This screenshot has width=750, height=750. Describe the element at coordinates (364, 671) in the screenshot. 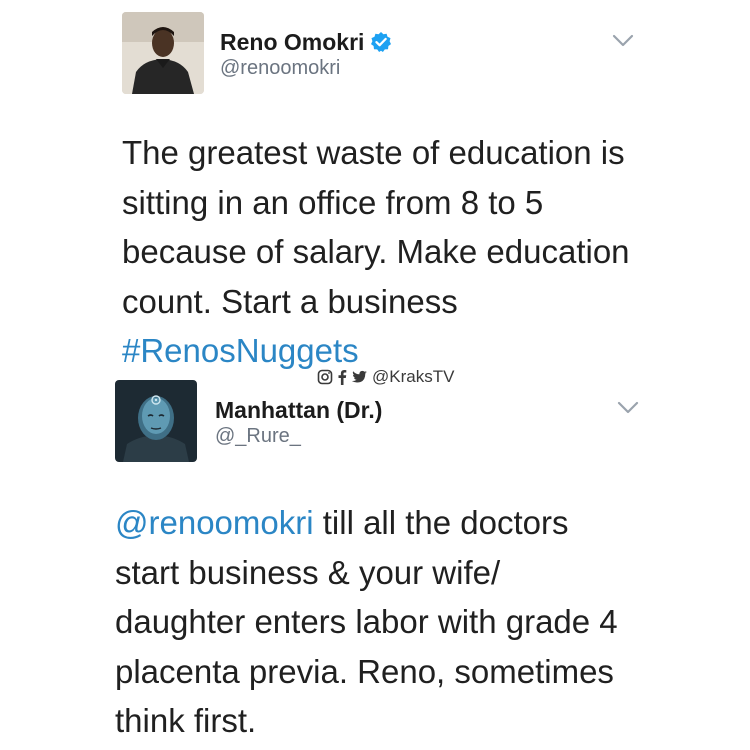

I see `tweet-text-line: placenta previa. Reno, sometimes` at that location.